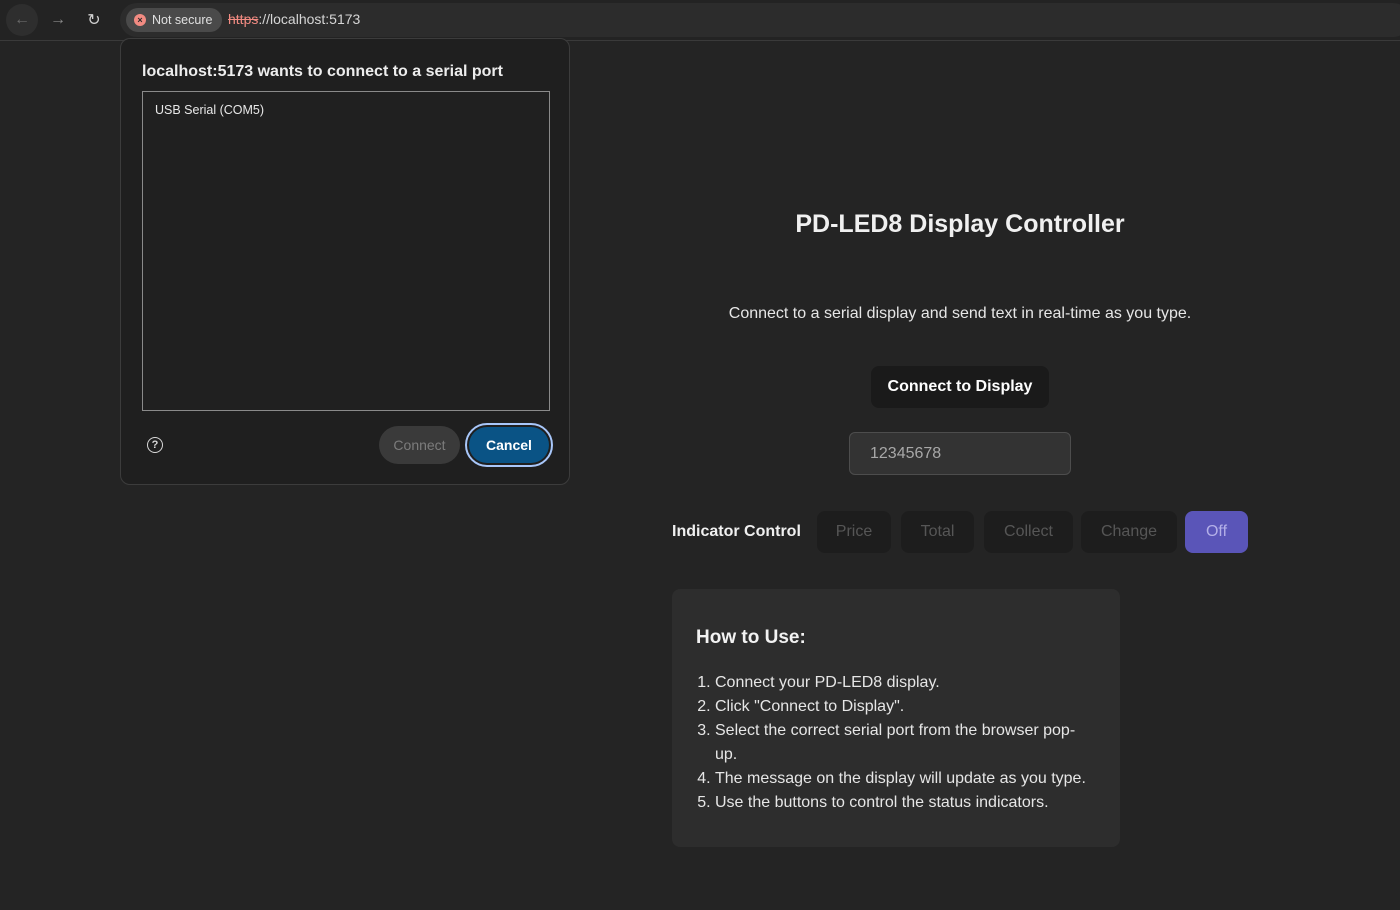 Image resolution: width=1400 pixels, height=910 pixels. I want to click on reload-button: ↻, so click(94, 20).